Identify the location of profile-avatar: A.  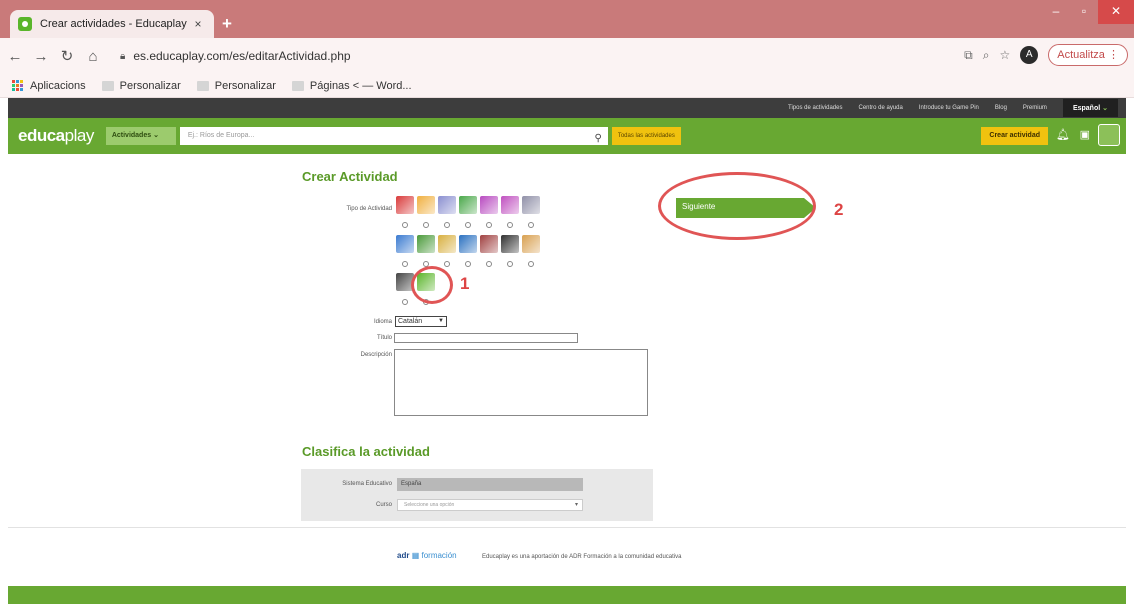
(1029, 55).